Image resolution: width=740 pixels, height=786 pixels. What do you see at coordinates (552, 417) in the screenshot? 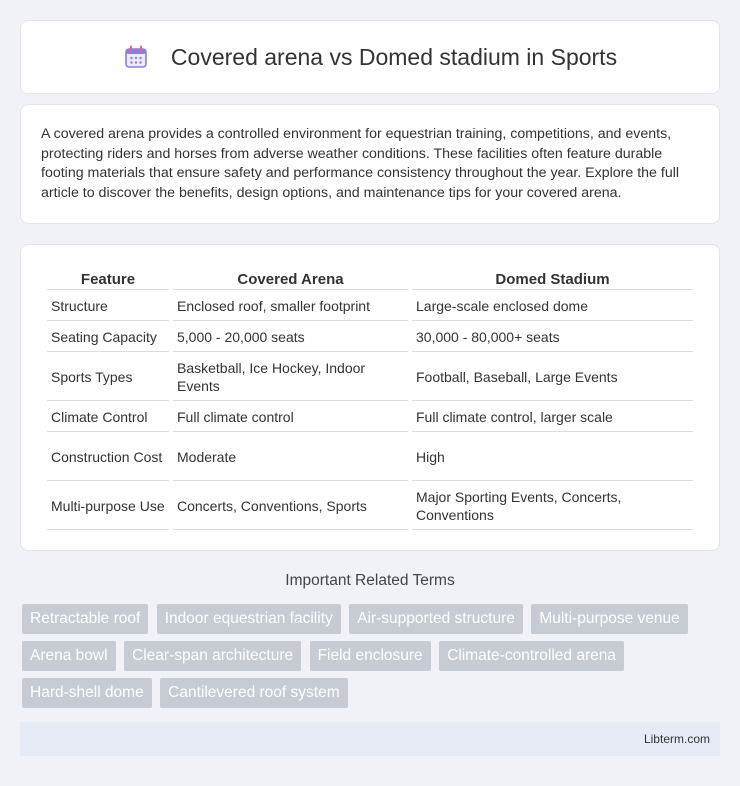
I see `table-cell: Full climate control, larger scale` at bounding box center [552, 417].